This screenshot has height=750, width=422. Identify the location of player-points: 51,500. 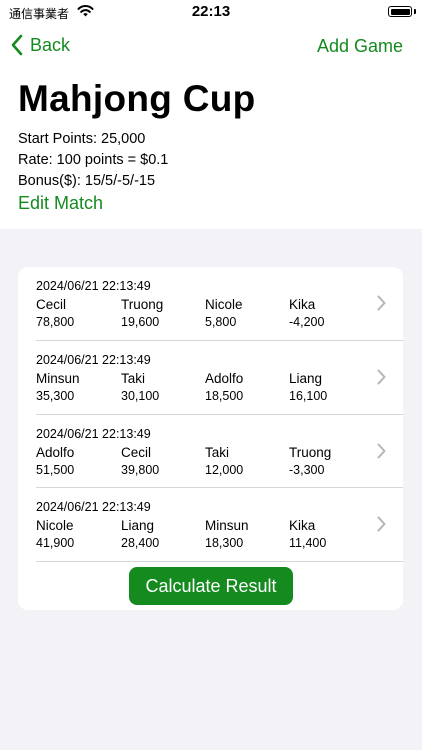
(55, 470).